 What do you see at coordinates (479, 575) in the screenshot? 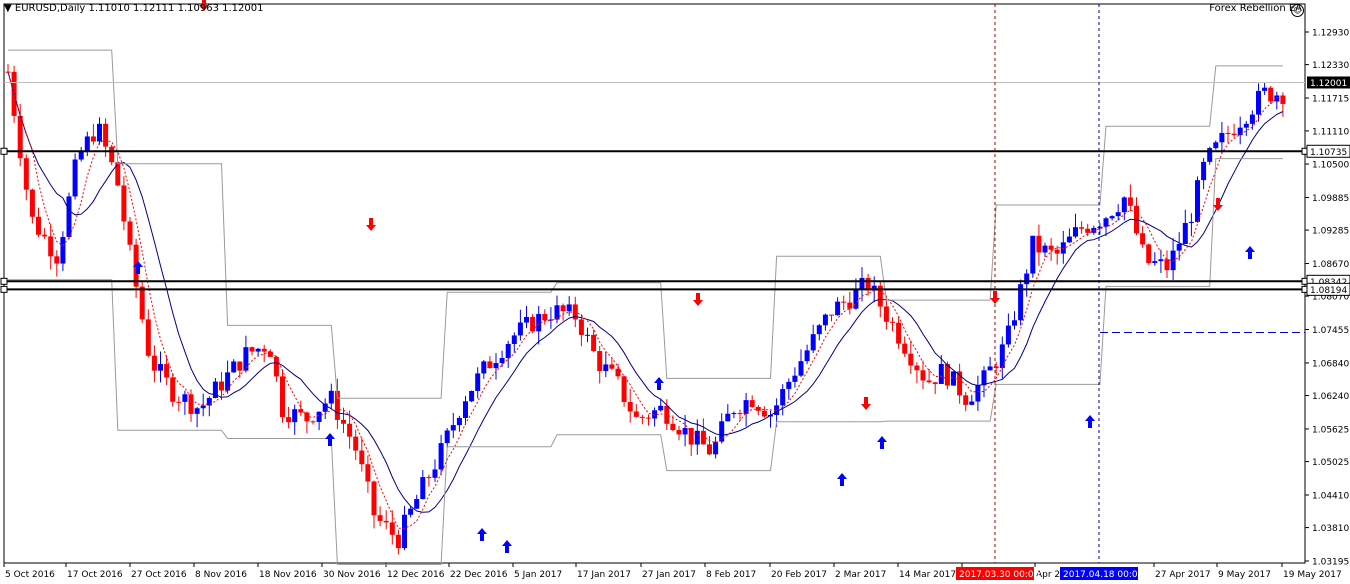
I see `time-axis-label: 22 Dec 2016` at bounding box center [479, 575].